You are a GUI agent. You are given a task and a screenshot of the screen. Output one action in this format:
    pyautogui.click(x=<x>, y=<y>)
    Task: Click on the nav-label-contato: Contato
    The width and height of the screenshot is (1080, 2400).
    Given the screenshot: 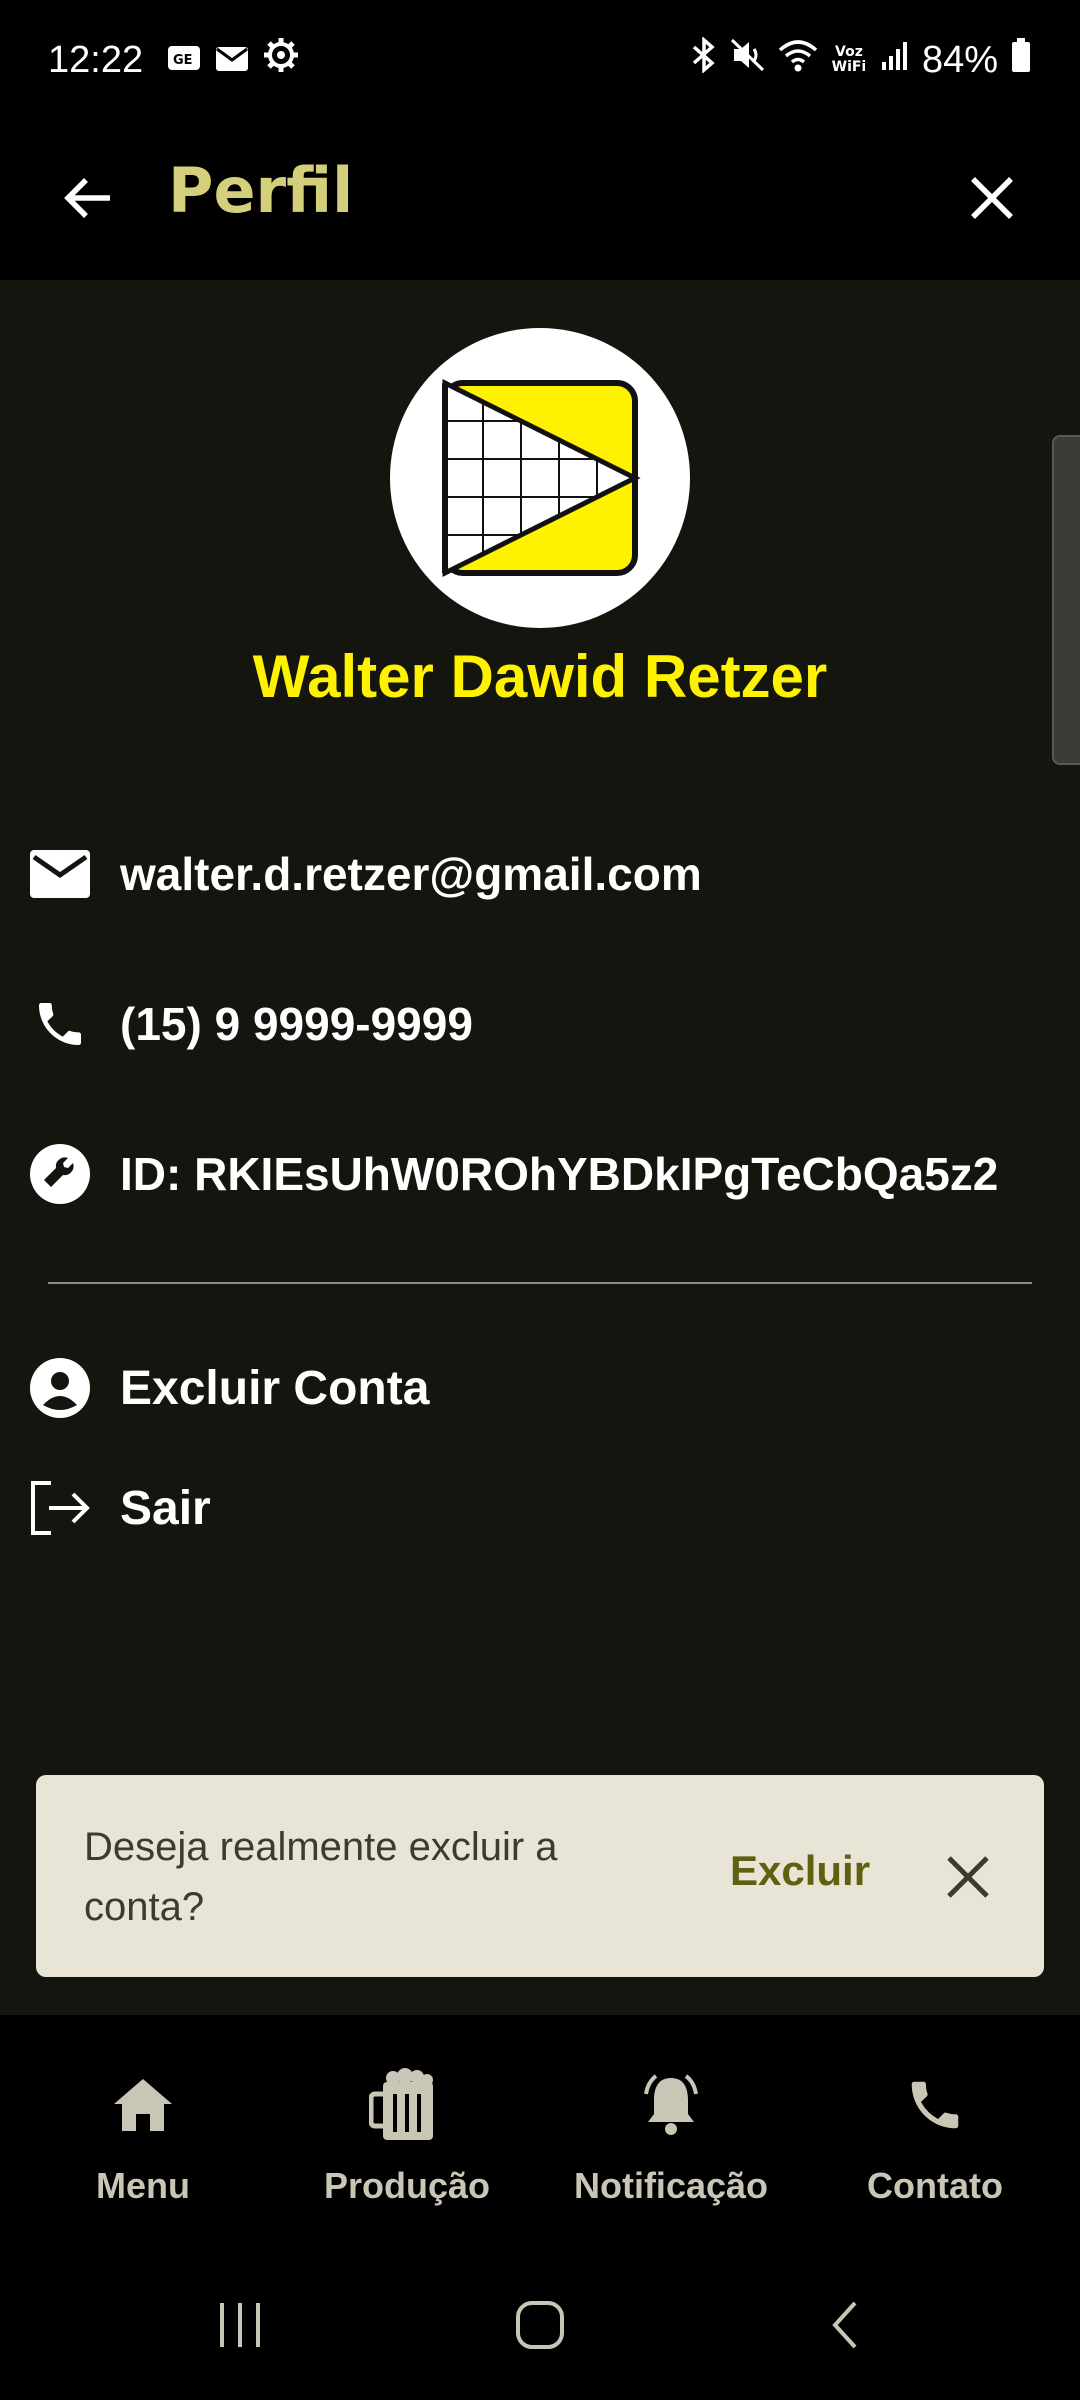 What is the action you would take?
    pyautogui.click(x=935, y=2185)
    